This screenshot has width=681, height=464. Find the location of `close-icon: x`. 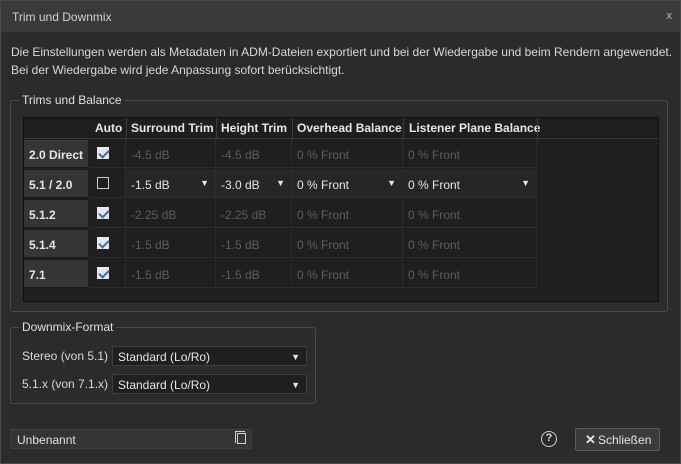

close-icon: x is located at coordinates (670, 16).